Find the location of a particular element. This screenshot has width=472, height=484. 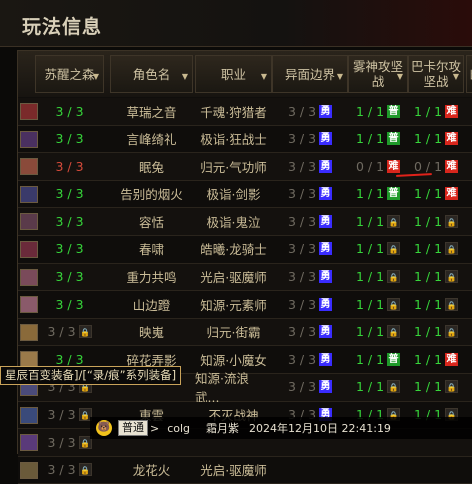

column-header-suxing: 苏醒之森 ▼ is located at coordinates (69, 74).